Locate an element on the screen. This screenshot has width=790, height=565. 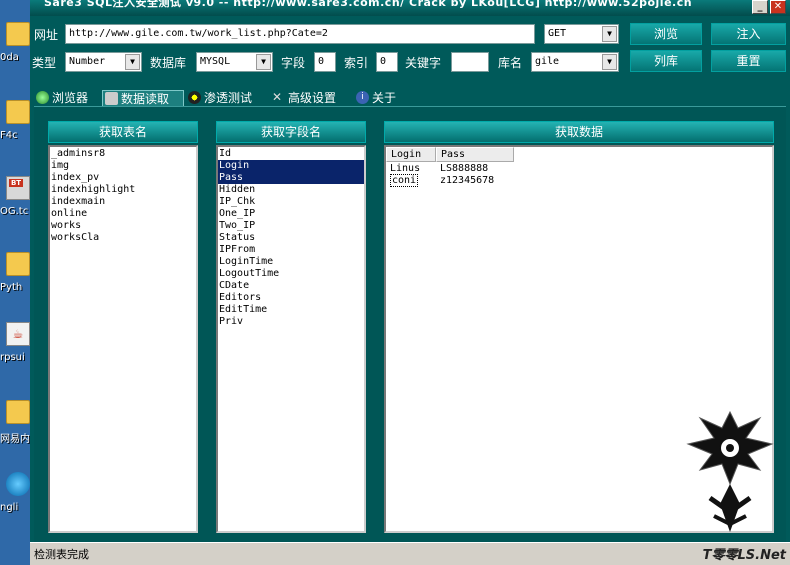
close-button: ✕ is located at coordinates (778, 7).